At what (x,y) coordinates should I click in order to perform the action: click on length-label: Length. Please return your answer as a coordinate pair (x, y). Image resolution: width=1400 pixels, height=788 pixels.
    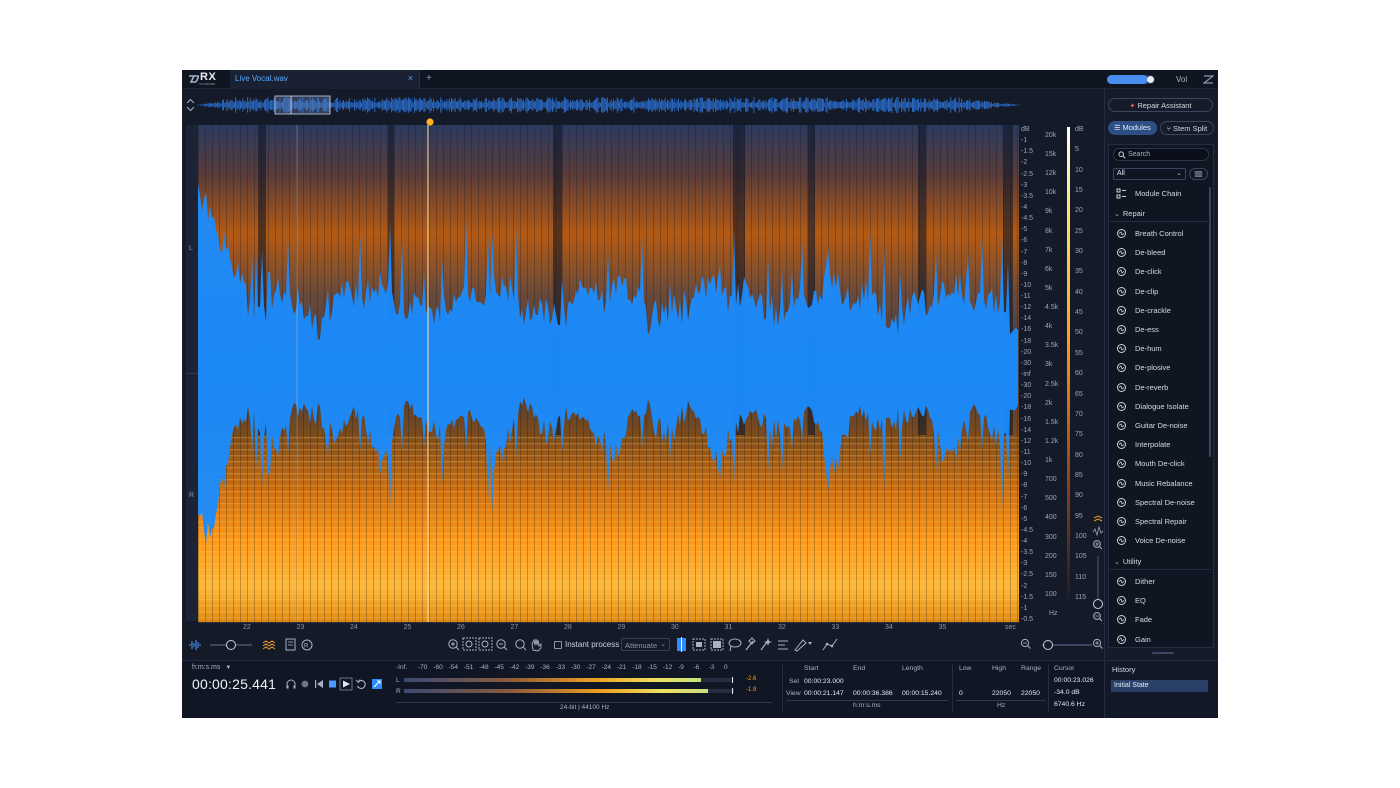
    Looking at the image, I should click on (912, 668).